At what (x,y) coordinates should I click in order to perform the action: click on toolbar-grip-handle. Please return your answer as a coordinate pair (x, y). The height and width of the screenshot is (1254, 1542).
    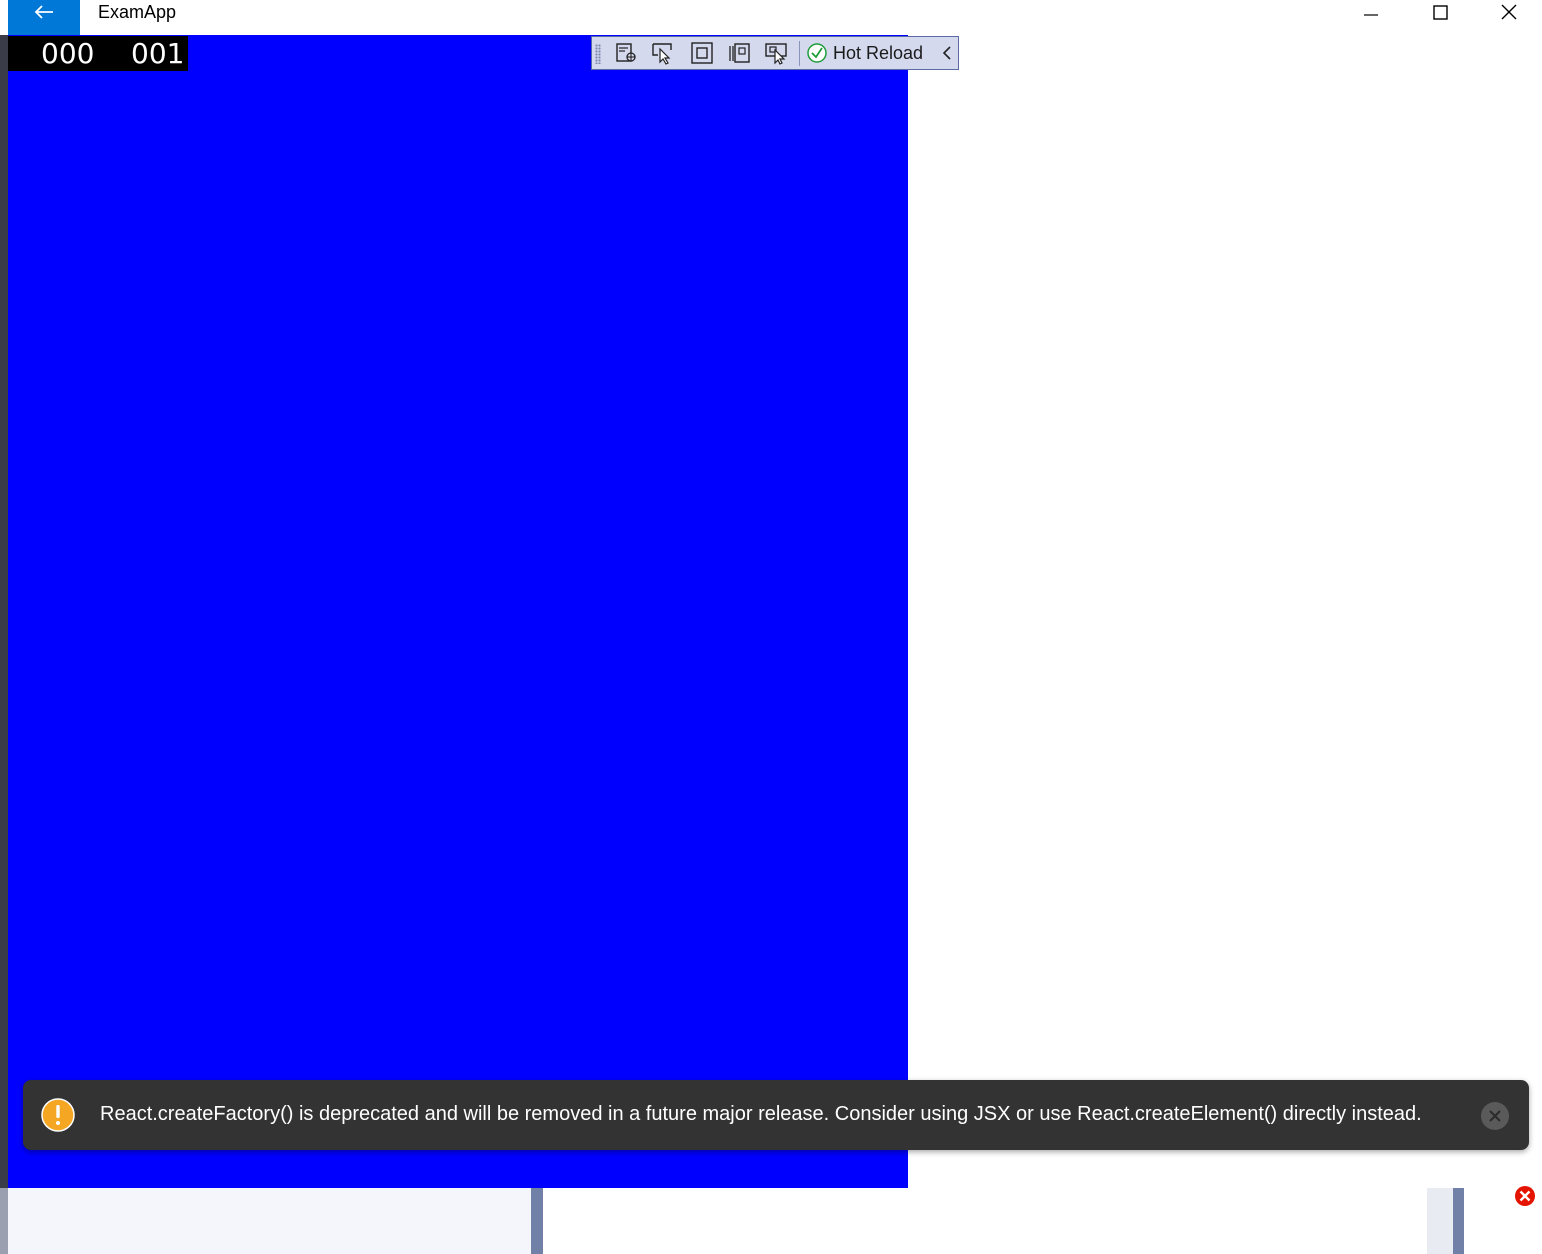
    Looking at the image, I should click on (598, 54).